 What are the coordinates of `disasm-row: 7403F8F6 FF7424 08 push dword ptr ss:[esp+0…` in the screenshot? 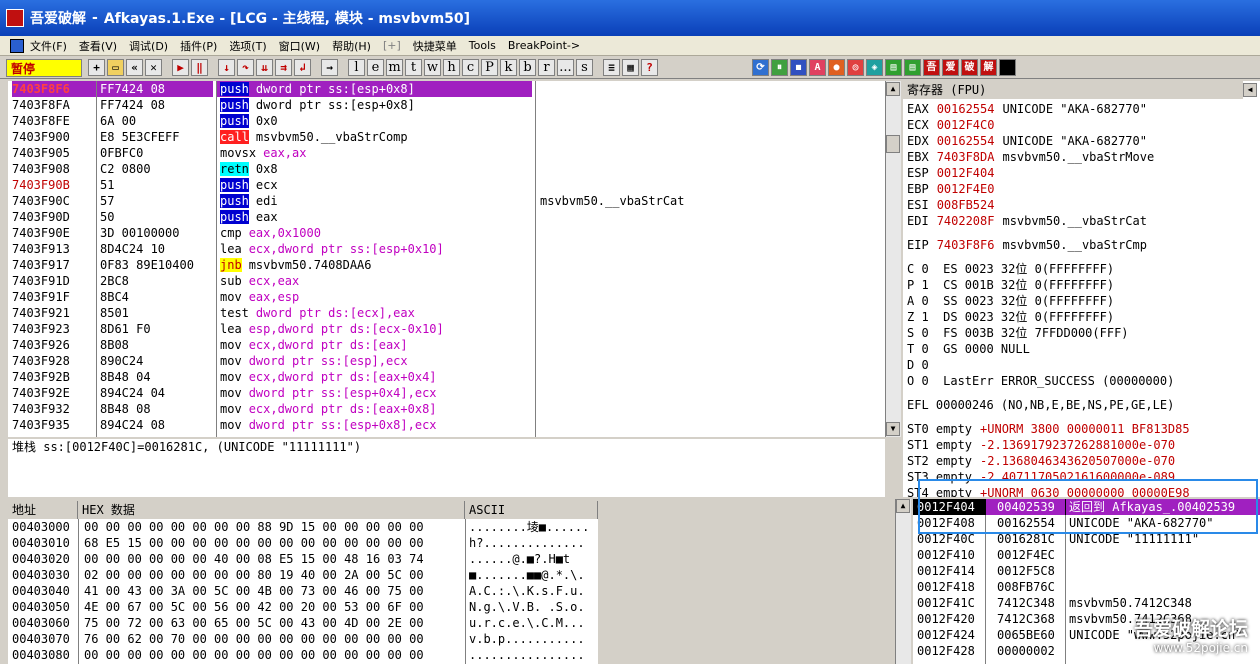 It's located at (446, 89).